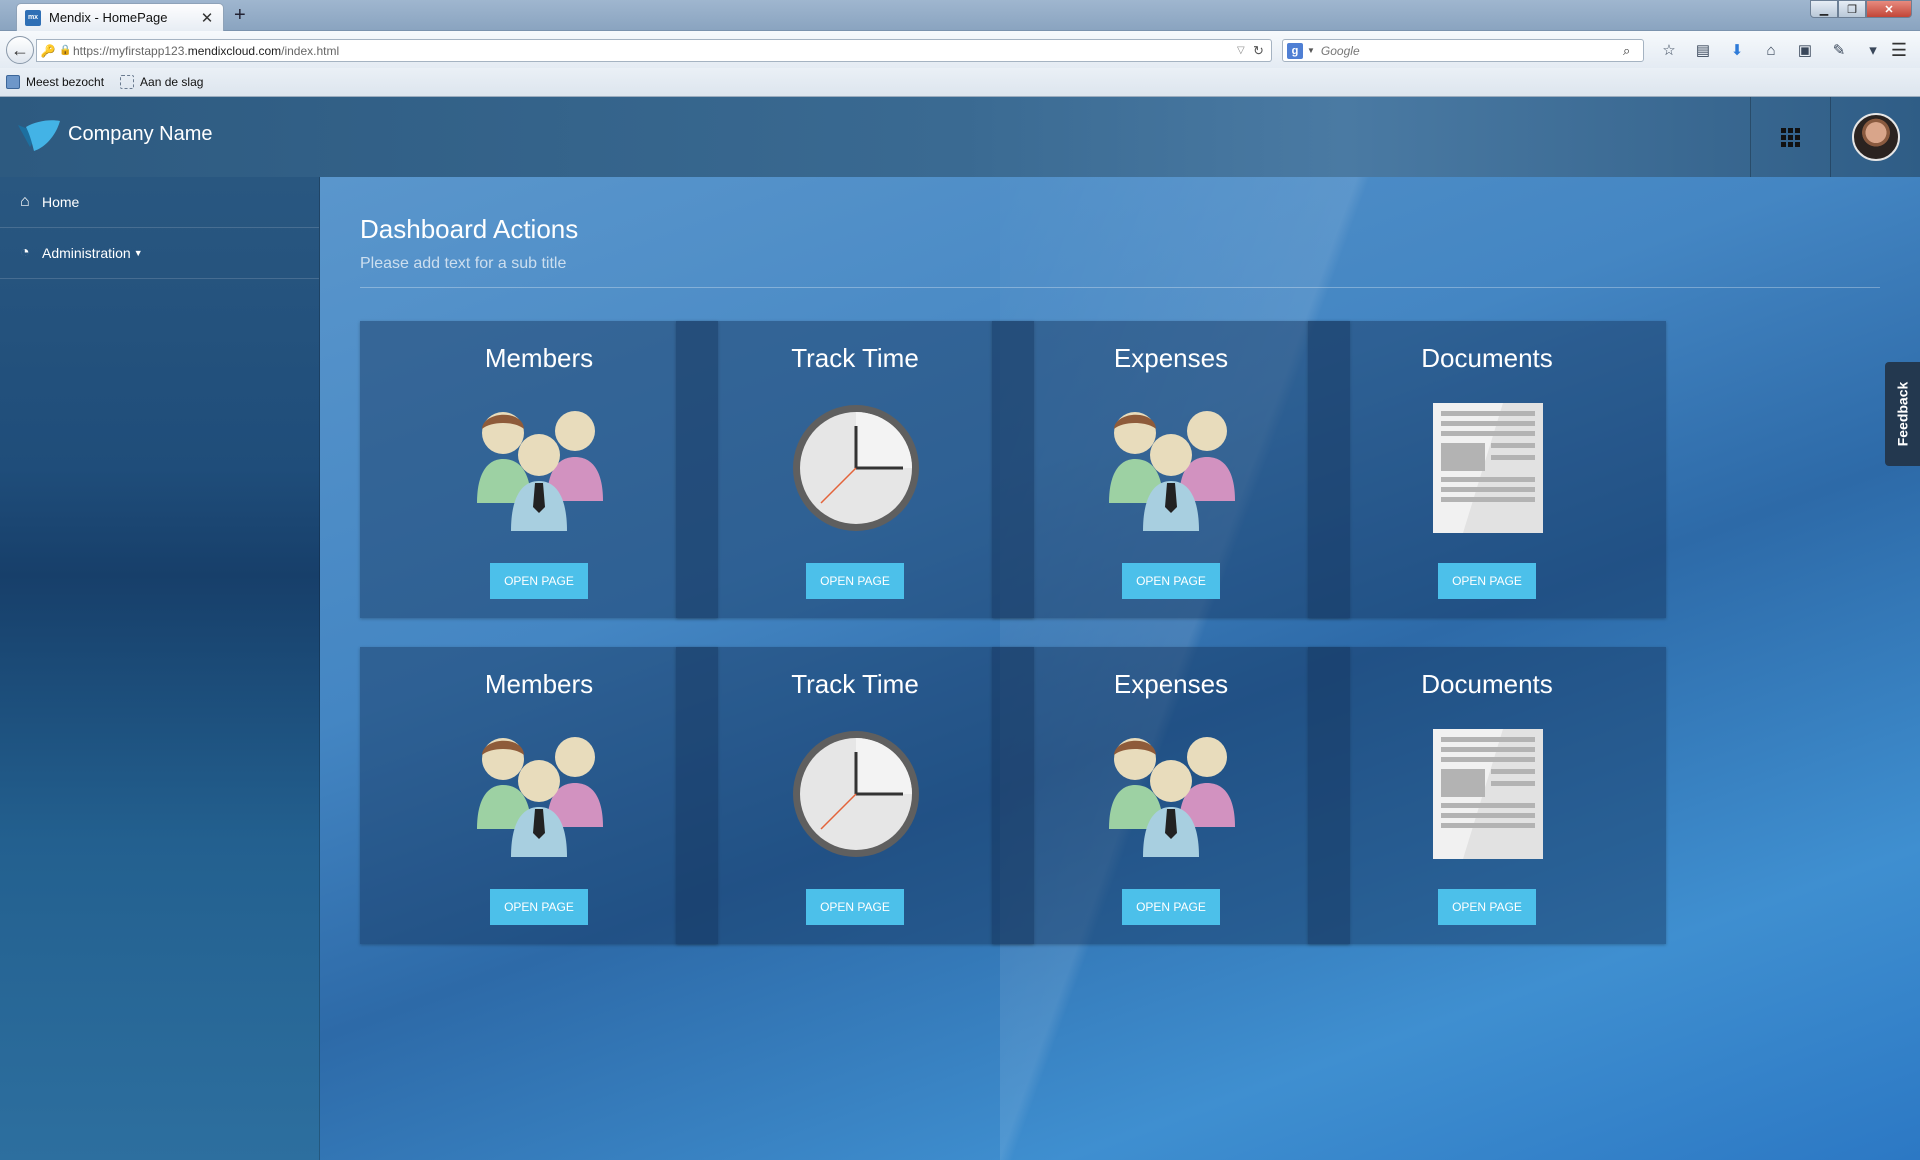 This screenshot has width=1920, height=1160. I want to click on mendix-favicon-icon: mx, so click(33, 17).